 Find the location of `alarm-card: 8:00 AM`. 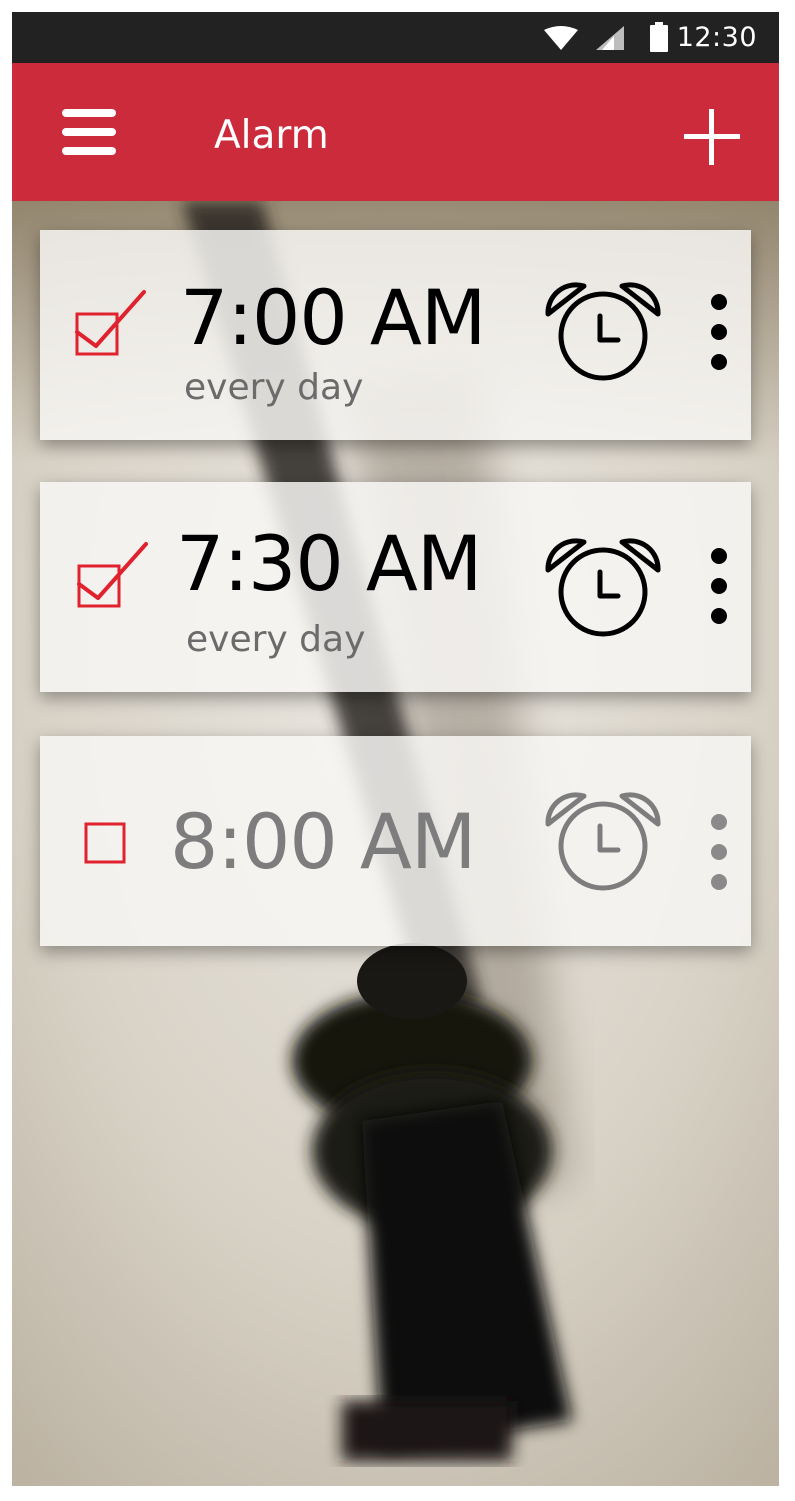

alarm-card: 8:00 AM is located at coordinates (395, 841).